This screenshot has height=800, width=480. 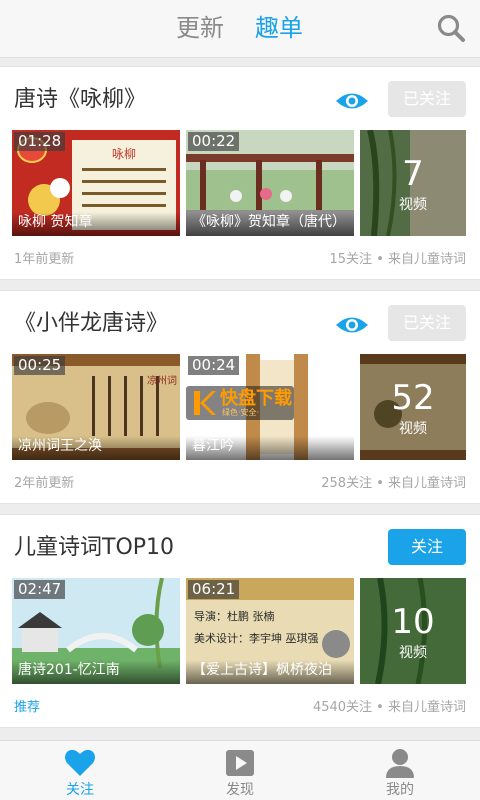 I want to click on nav-mine: 我的, so click(x=400, y=770).